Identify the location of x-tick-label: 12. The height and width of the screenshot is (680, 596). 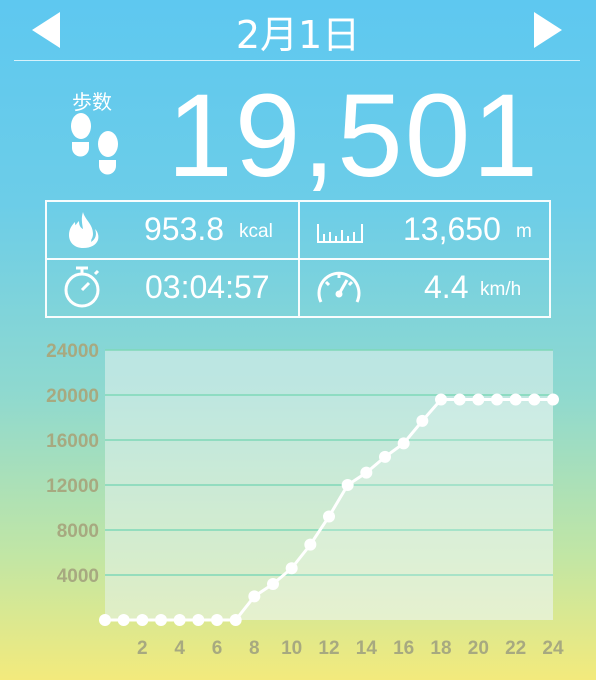
(328, 648).